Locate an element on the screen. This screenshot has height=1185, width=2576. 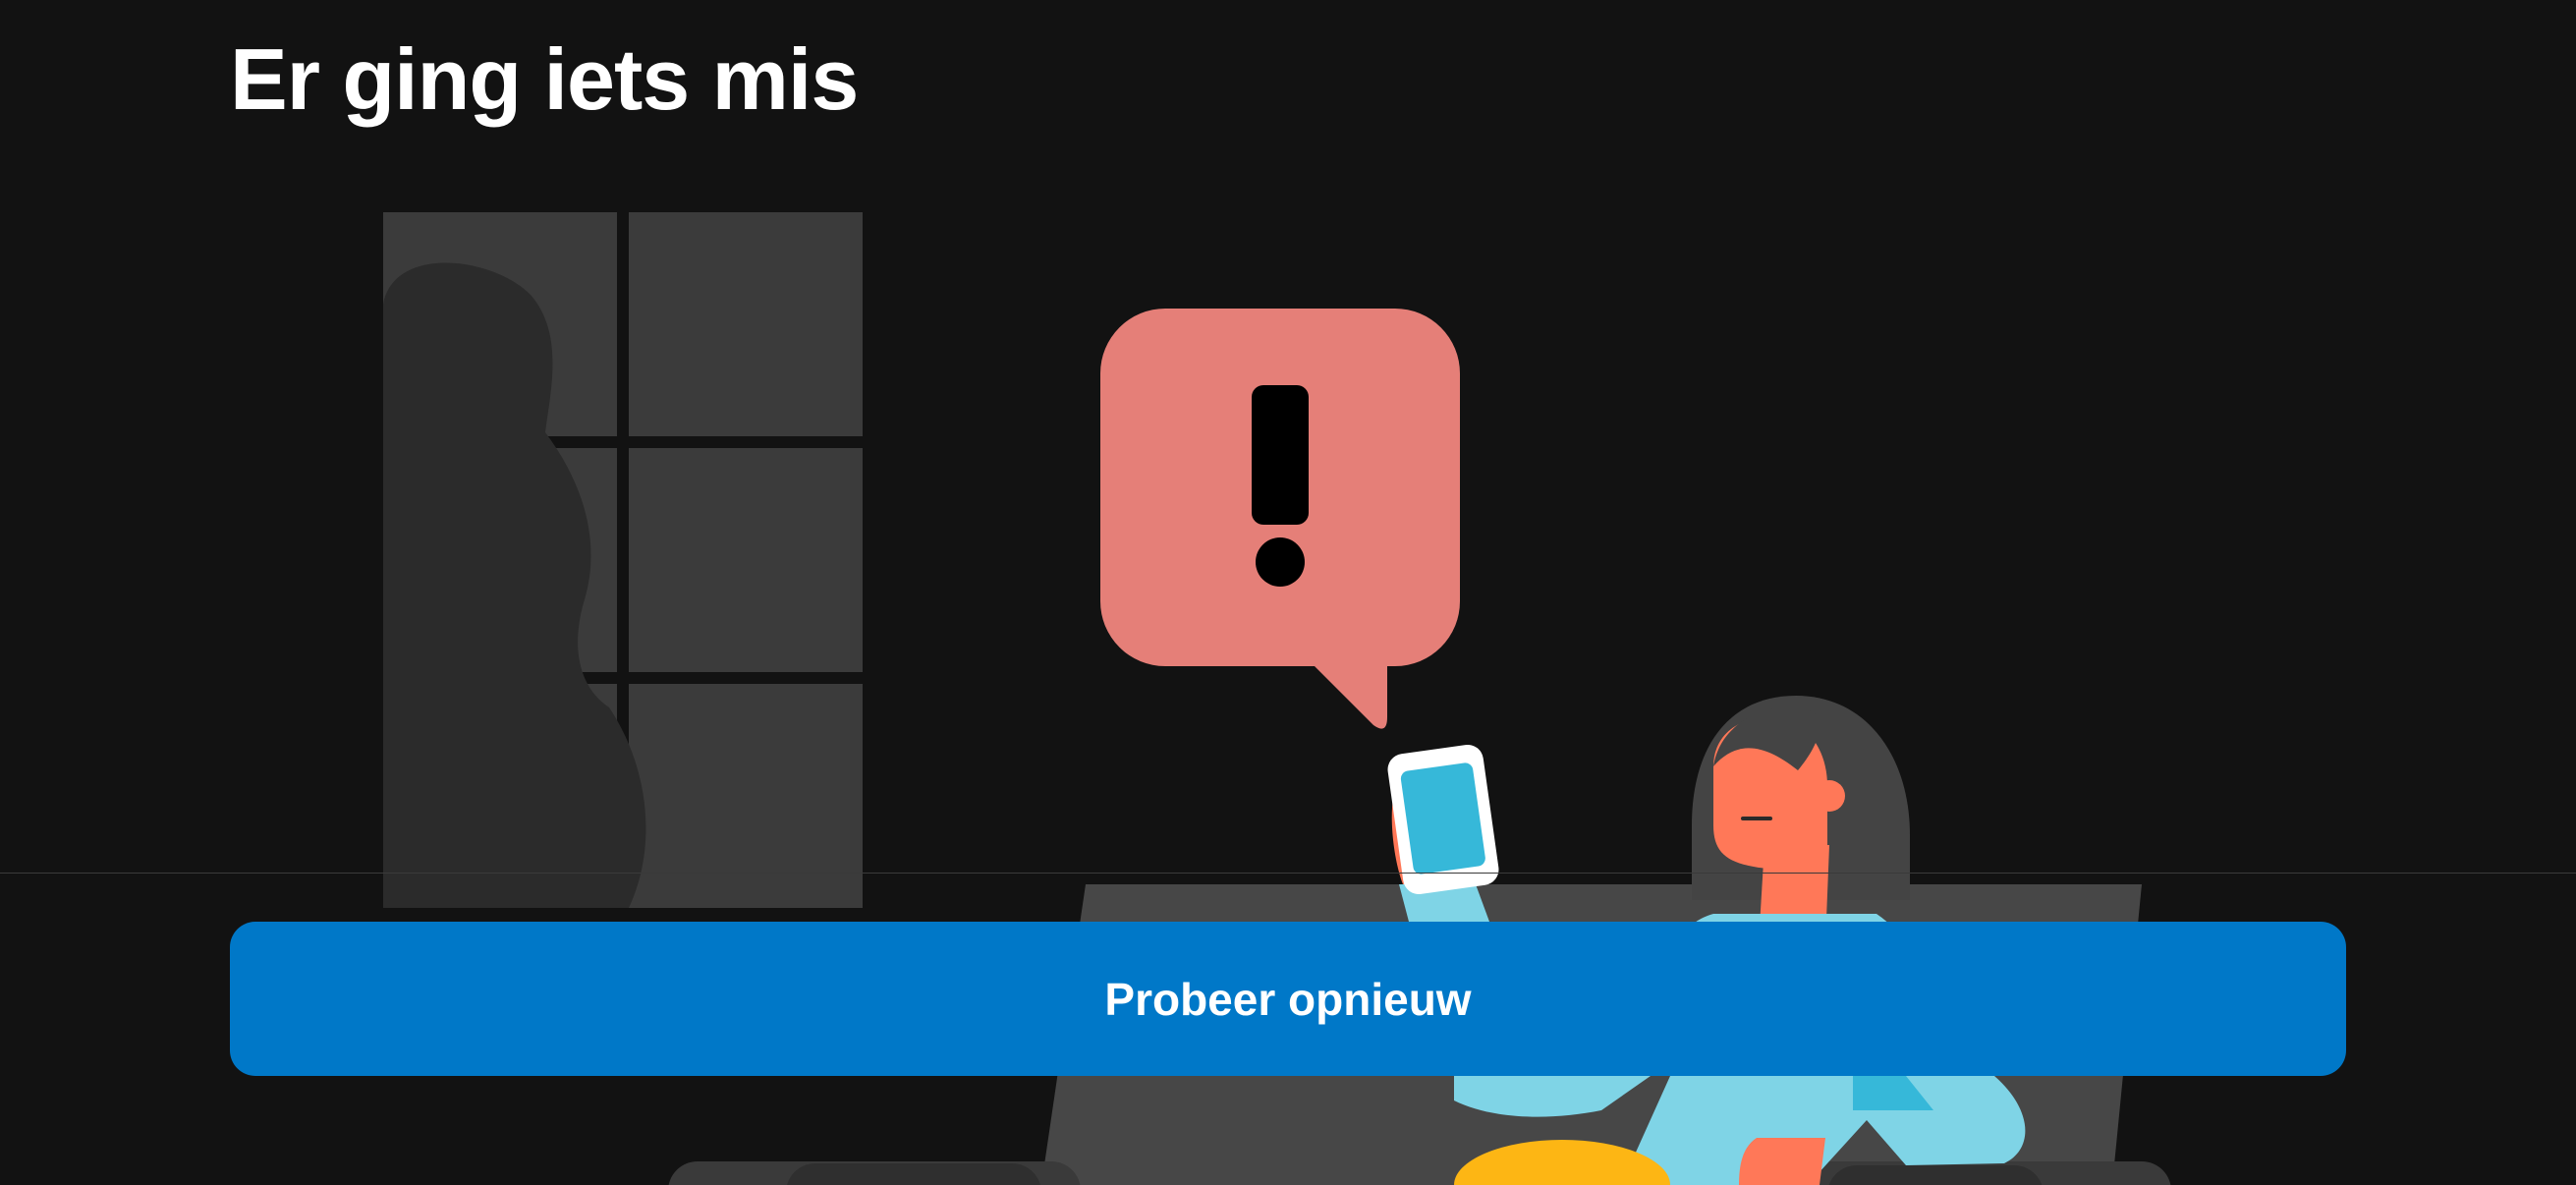
window-illustration is located at coordinates (623, 560).